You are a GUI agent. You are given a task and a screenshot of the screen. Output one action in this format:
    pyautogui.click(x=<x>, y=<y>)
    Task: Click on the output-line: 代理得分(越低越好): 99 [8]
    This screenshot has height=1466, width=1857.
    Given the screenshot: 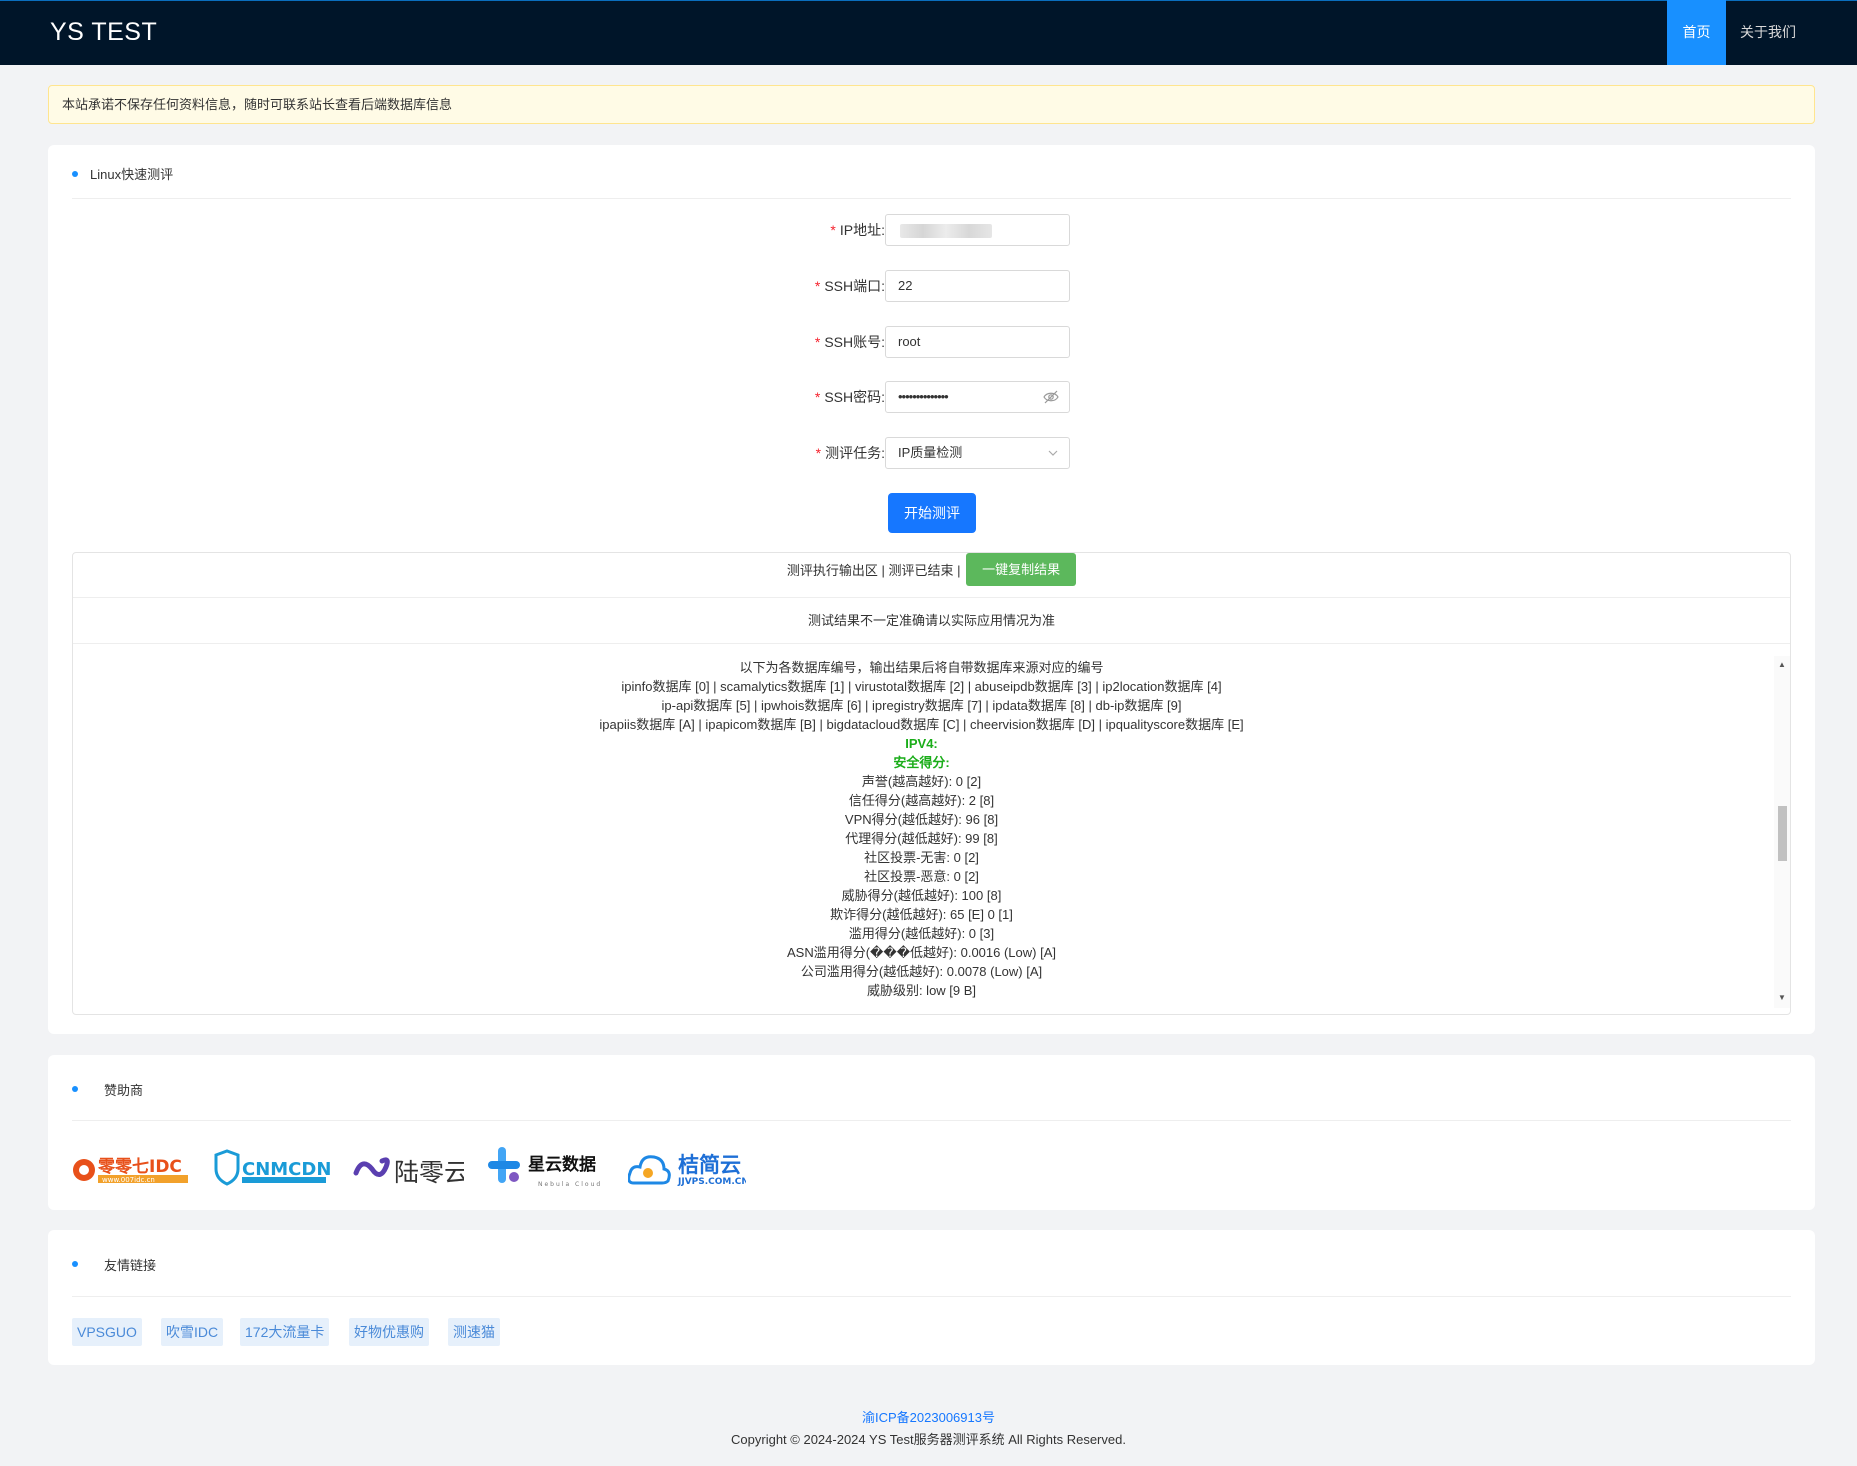 What is the action you would take?
    pyautogui.click(x=921, y=838)
    